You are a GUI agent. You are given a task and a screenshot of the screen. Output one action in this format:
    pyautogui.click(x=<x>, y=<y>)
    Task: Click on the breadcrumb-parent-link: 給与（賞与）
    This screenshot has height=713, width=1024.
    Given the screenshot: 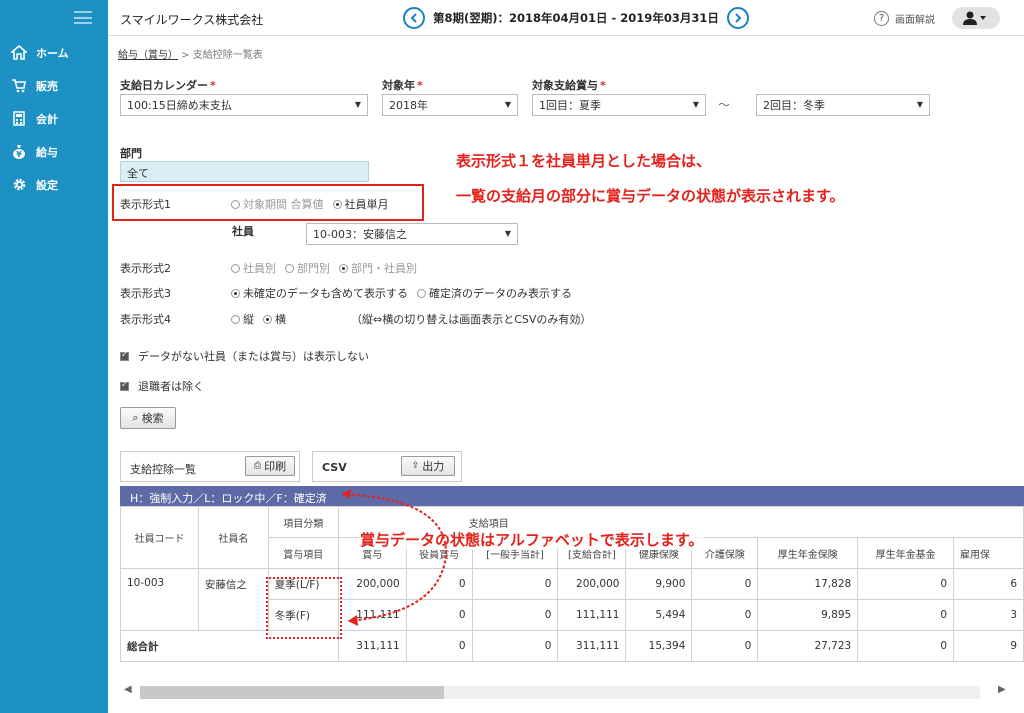 What is the action you would take?
    pyautogui.click(x=148, y=55)
    